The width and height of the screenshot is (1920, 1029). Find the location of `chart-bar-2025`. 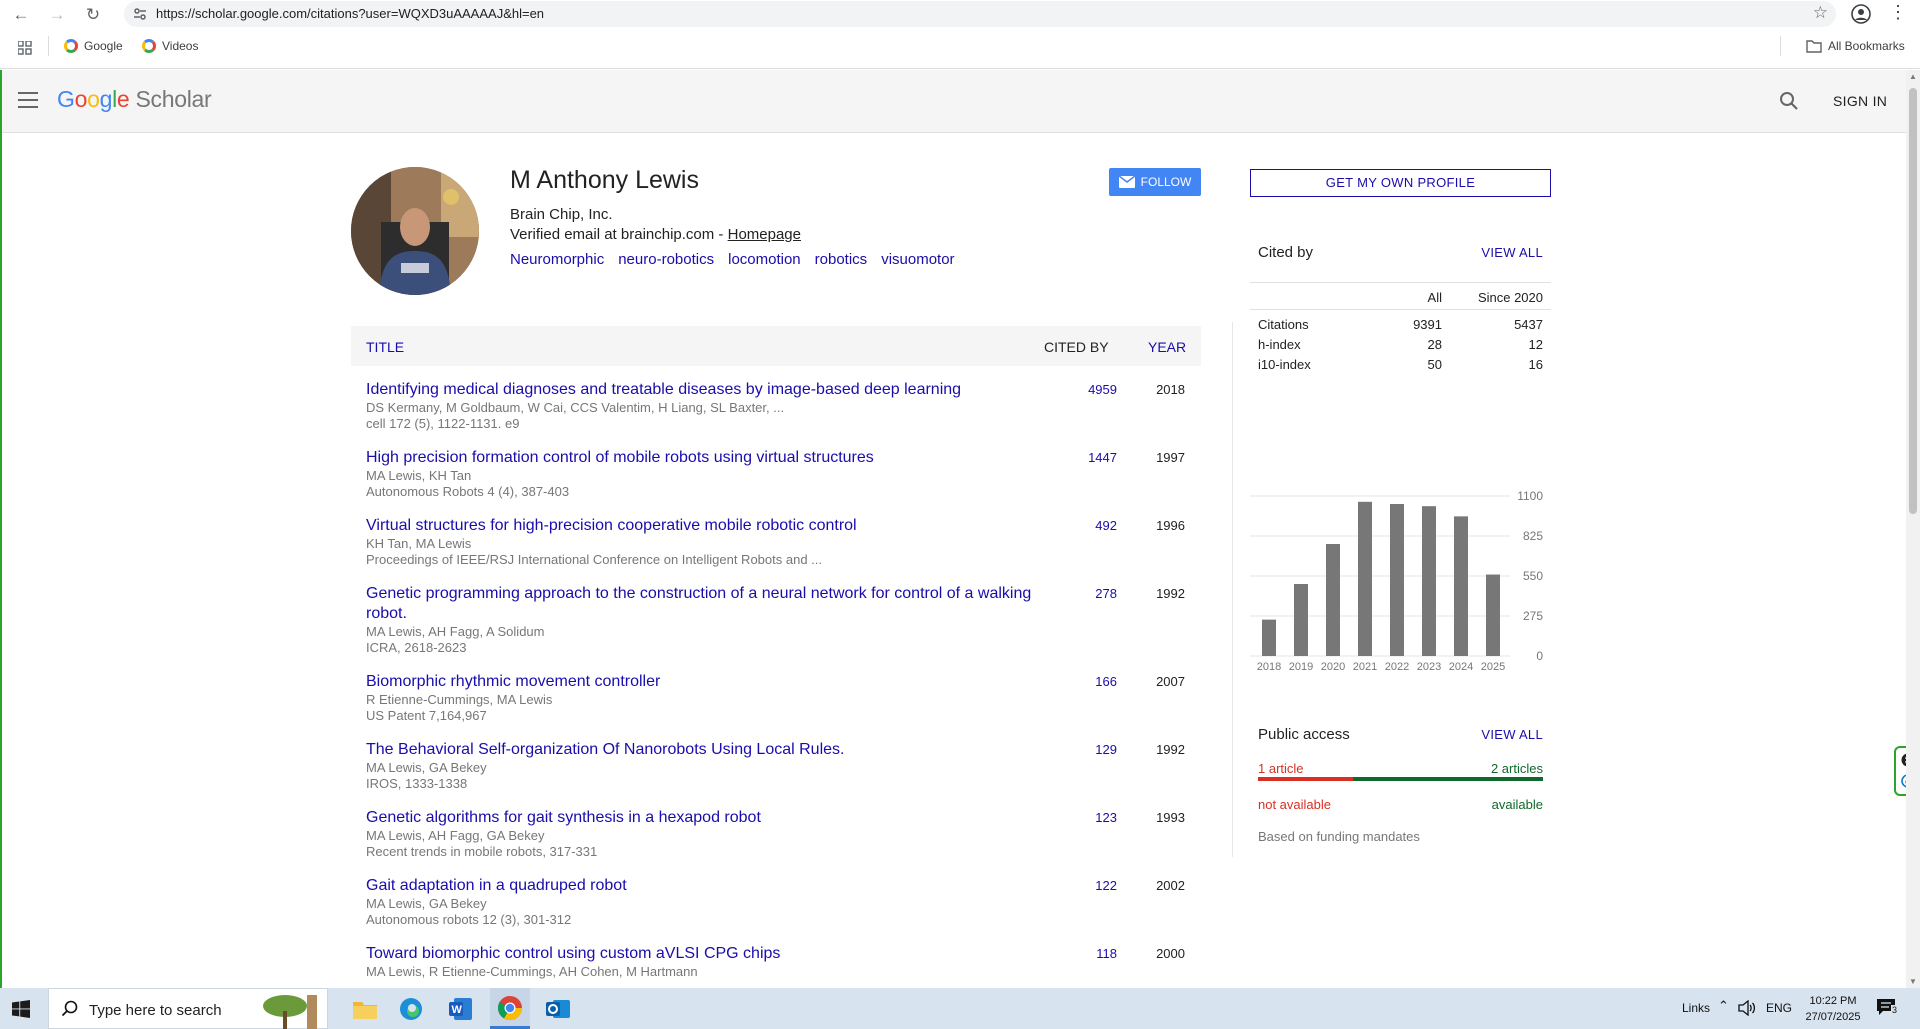

chart-bar-2025 is located at coordinates (1493, 615).